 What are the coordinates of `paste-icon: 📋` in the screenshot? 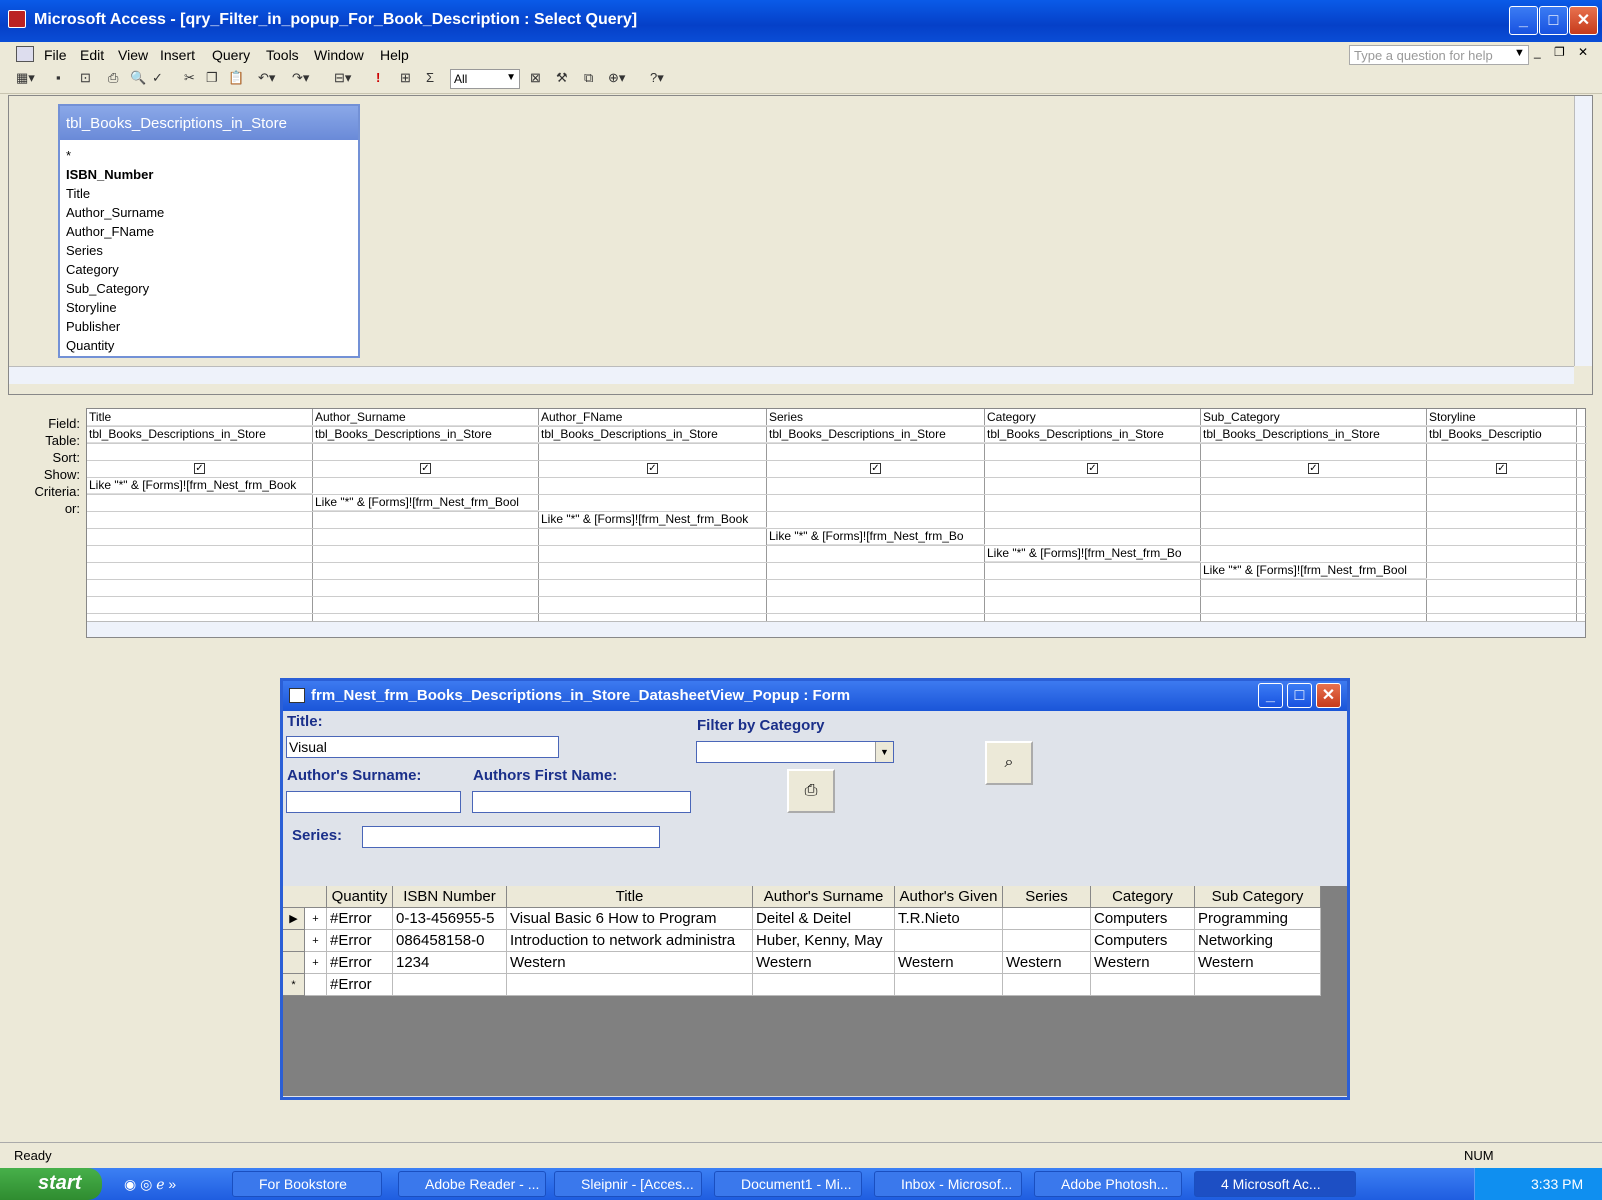 It's located at (236, 78).